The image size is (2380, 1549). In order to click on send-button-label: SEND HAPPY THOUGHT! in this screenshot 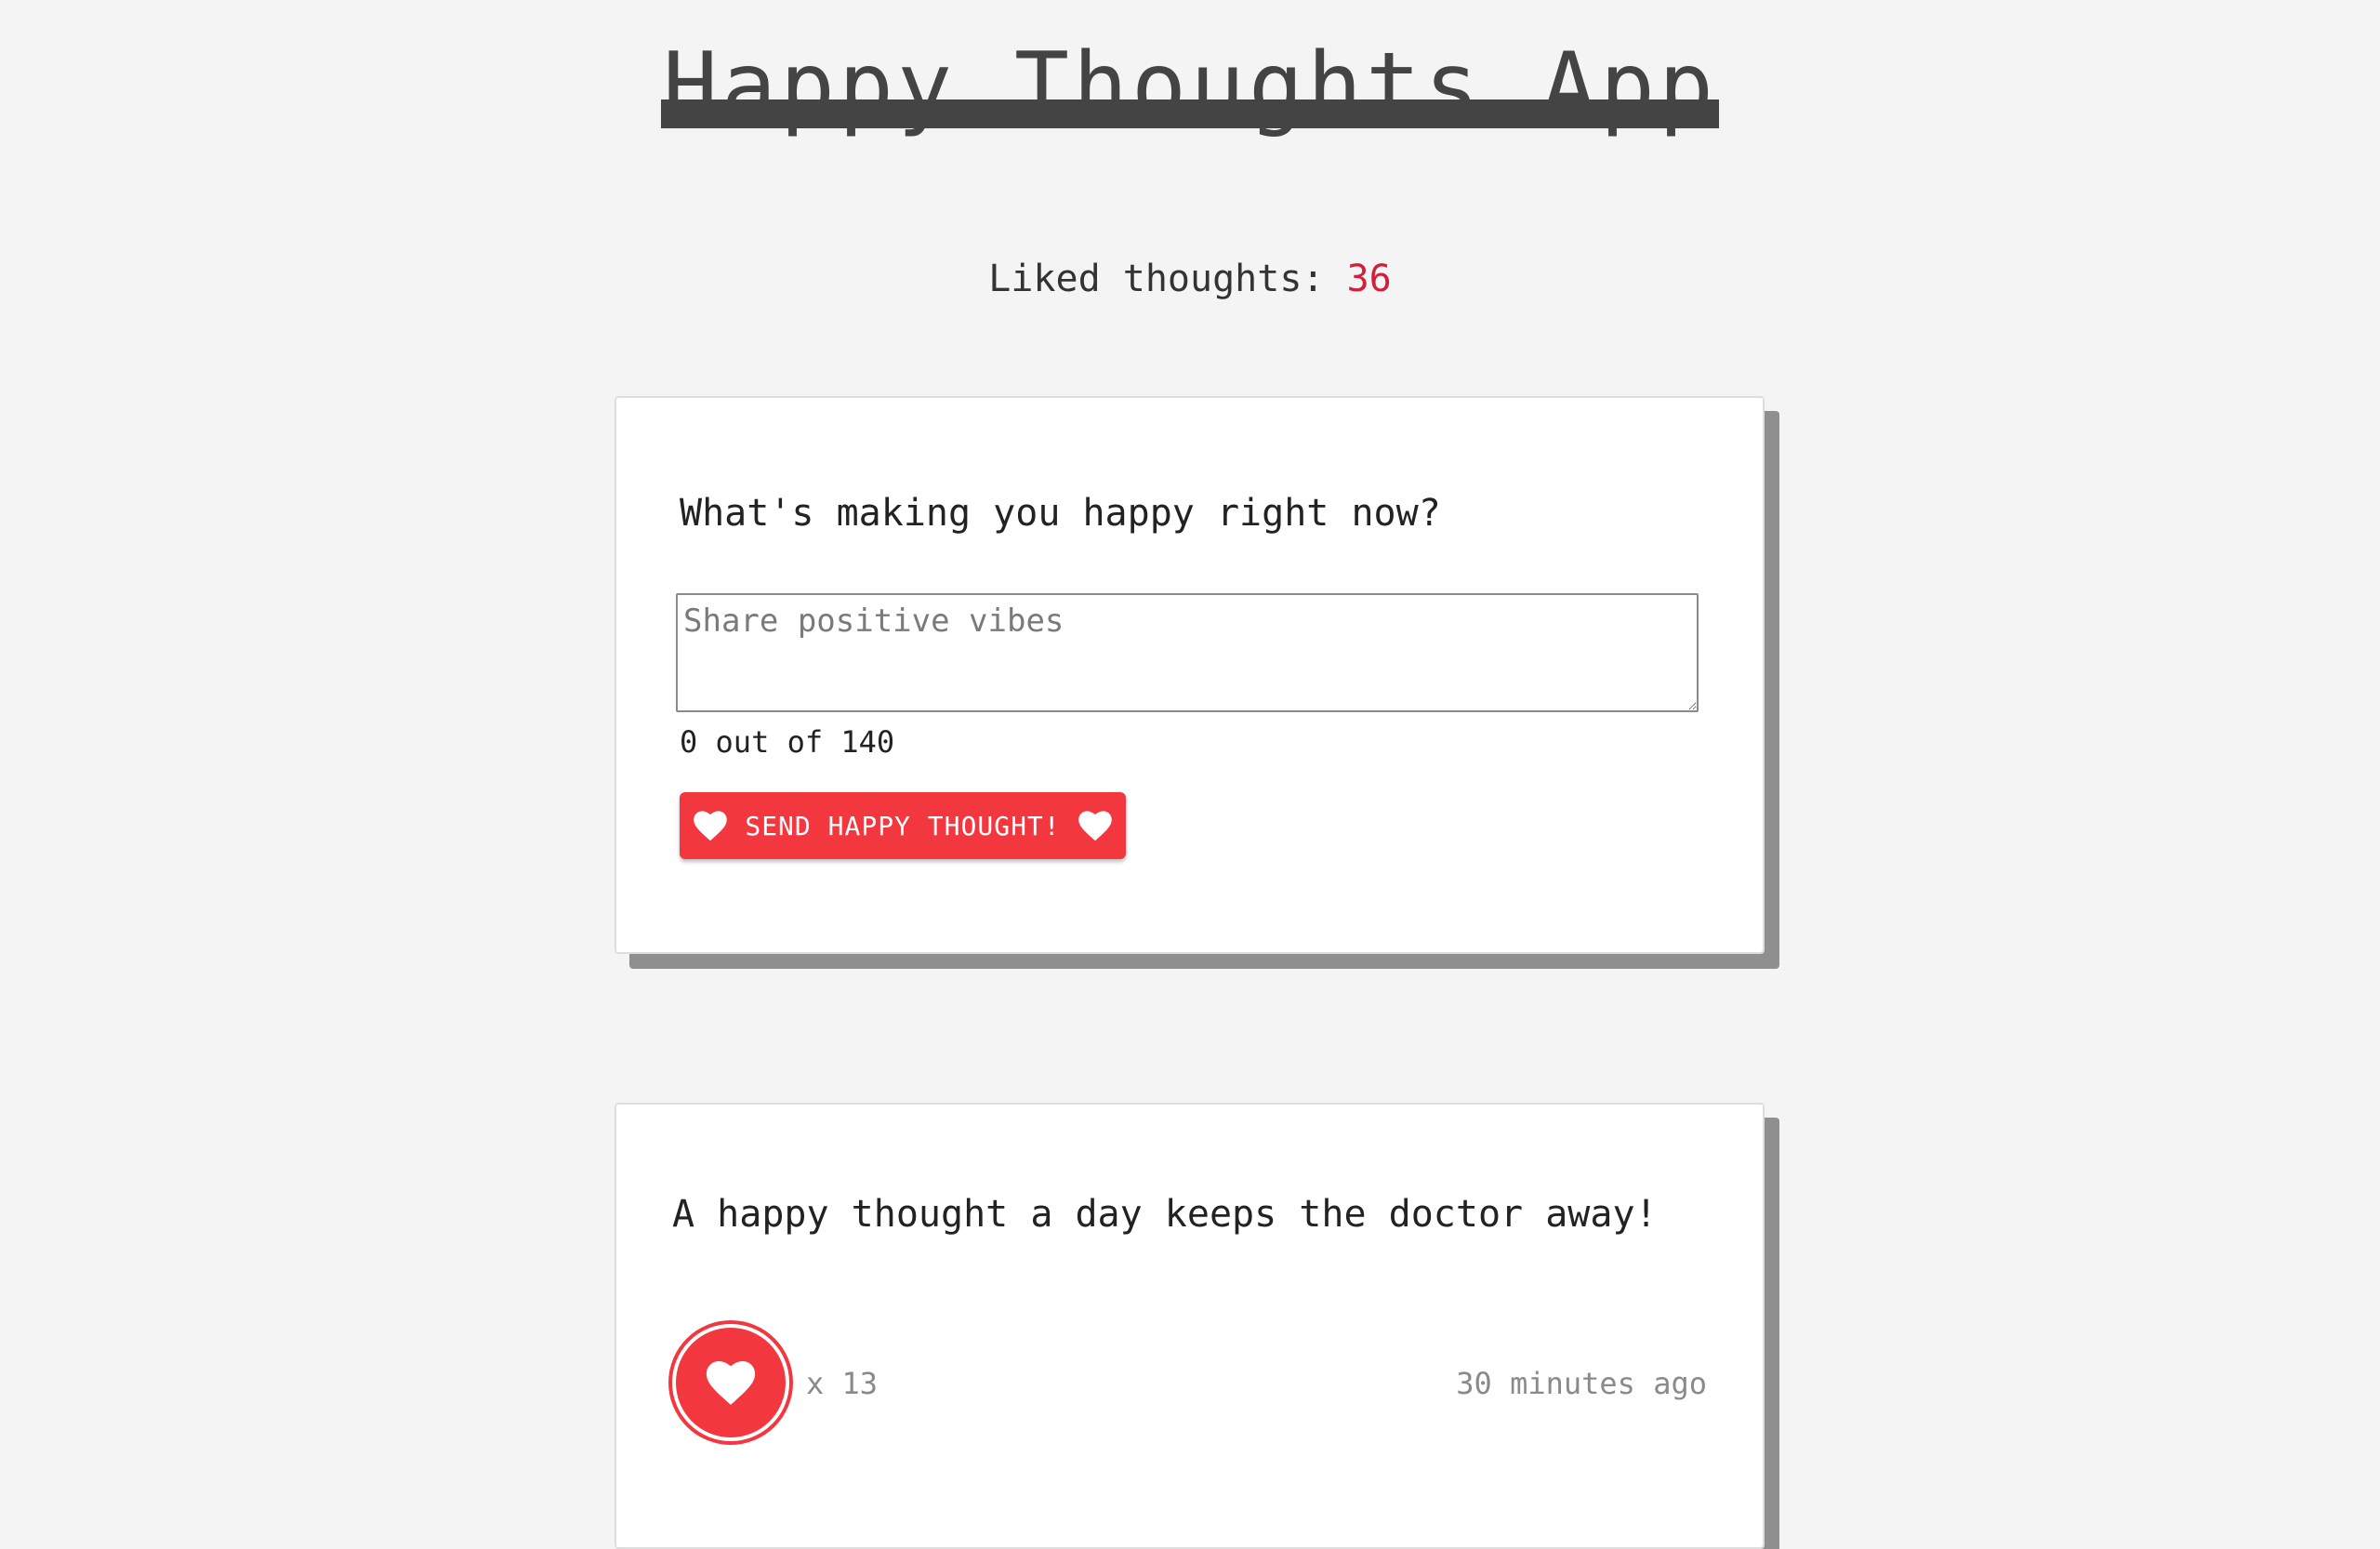, I will do `click(903, 825)`.